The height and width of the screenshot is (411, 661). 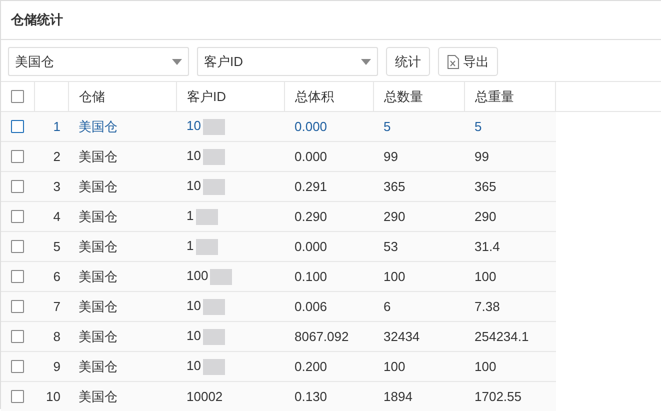 I want to click on table-cell: 0.291, so click(x=329, y=187).